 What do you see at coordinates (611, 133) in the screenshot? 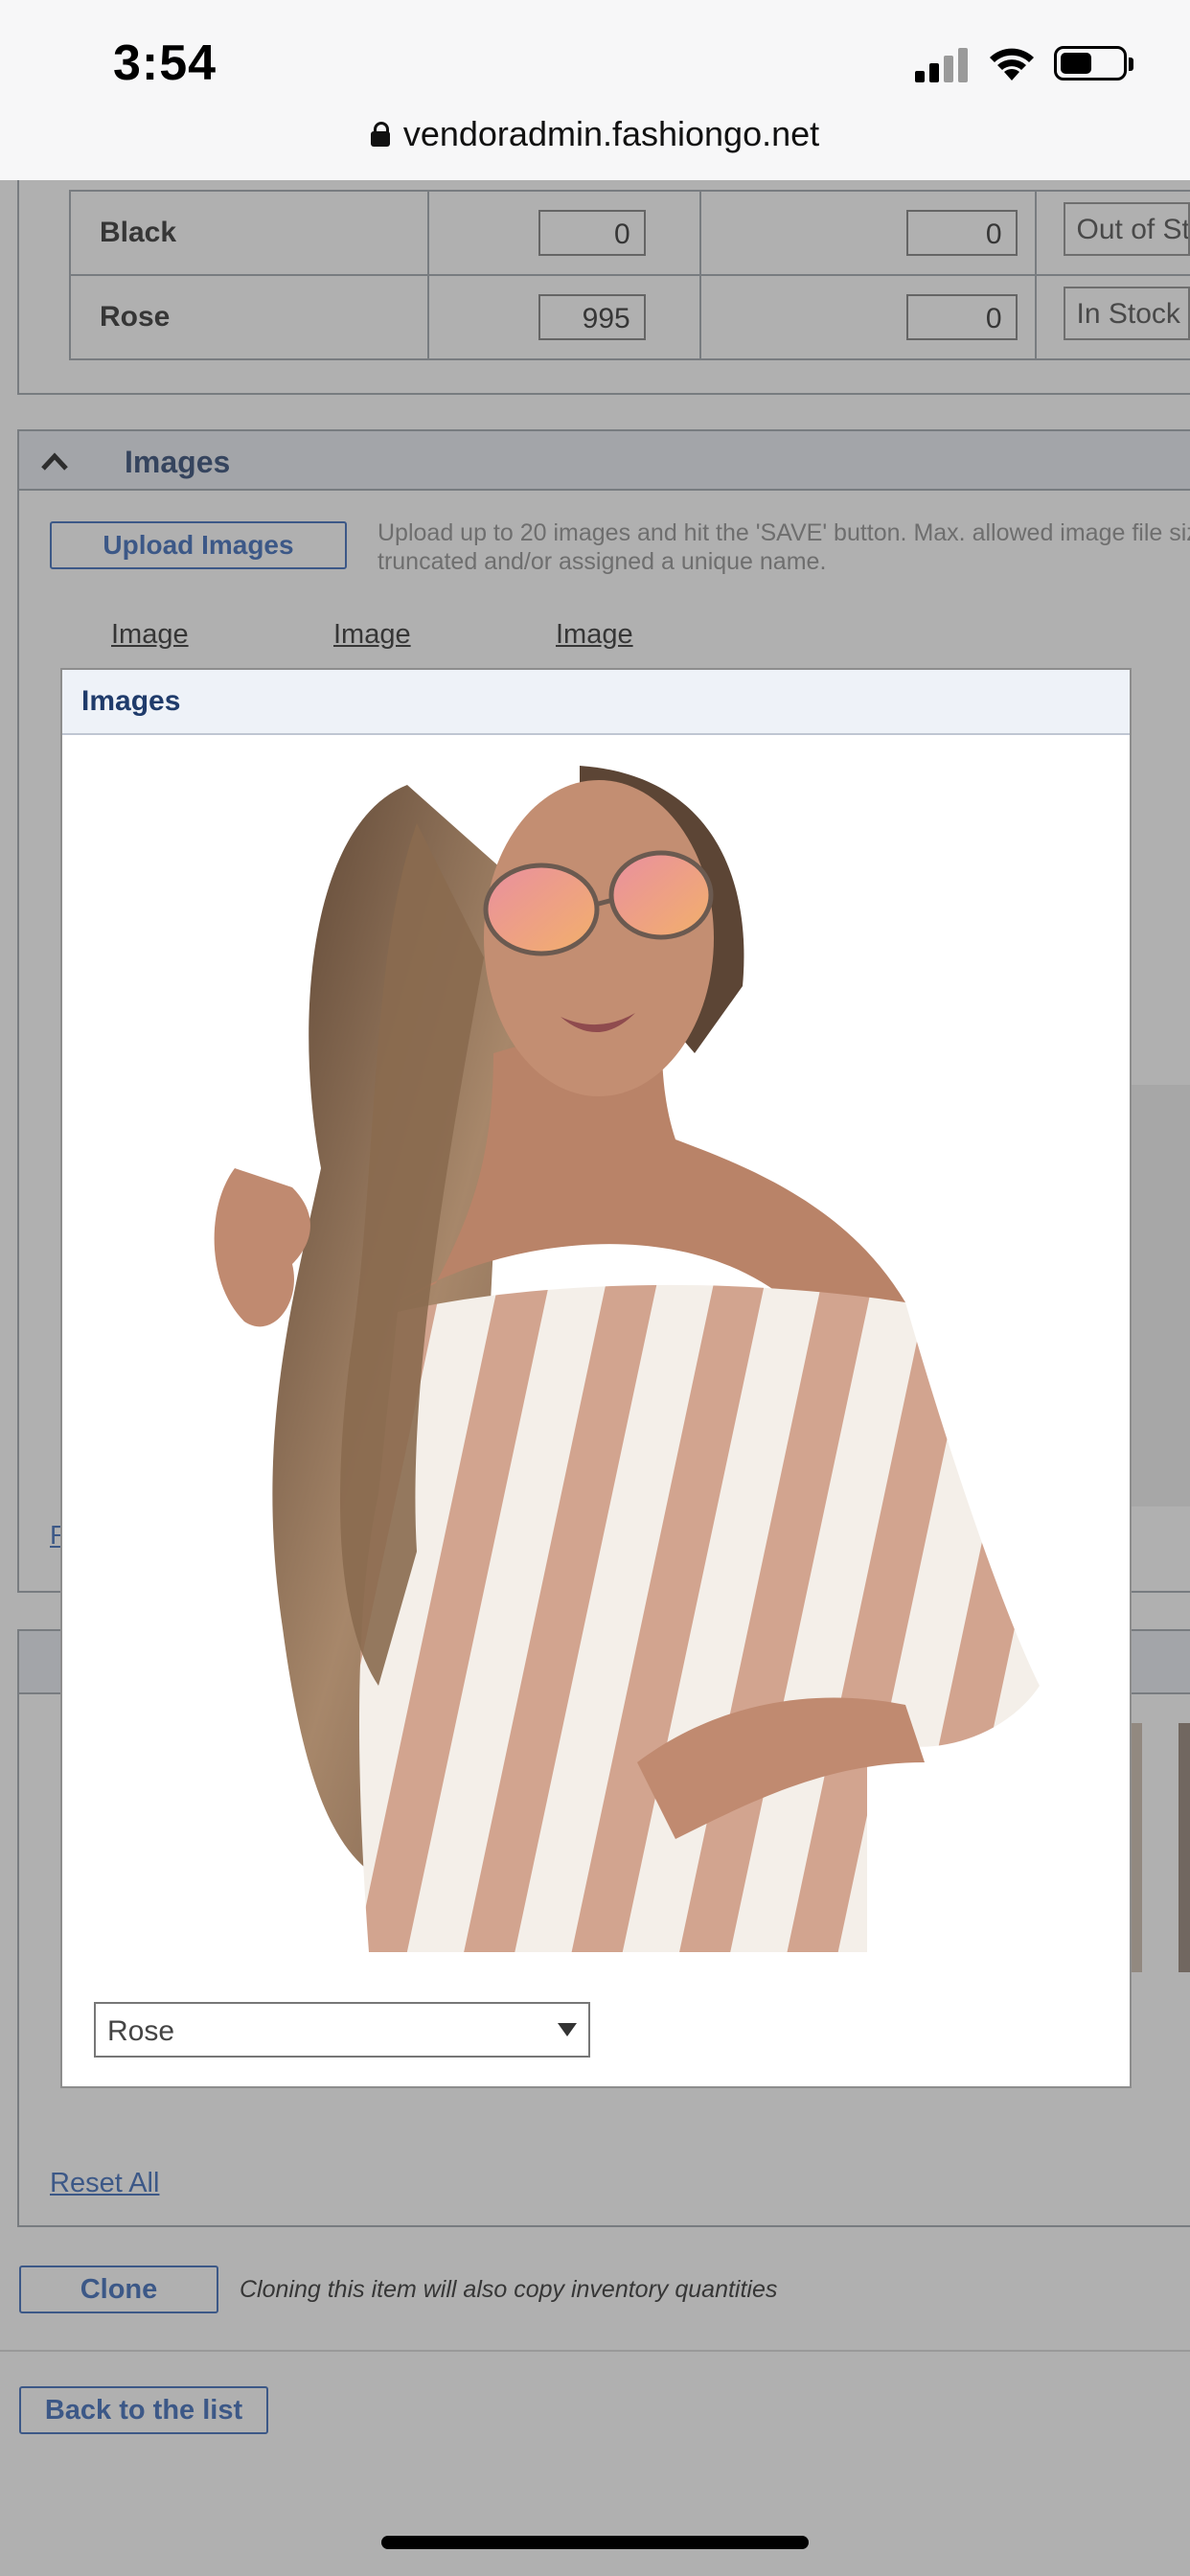
I see `url-text: vendoradmin.fashiongo.net` at bounding box center [611, 133].